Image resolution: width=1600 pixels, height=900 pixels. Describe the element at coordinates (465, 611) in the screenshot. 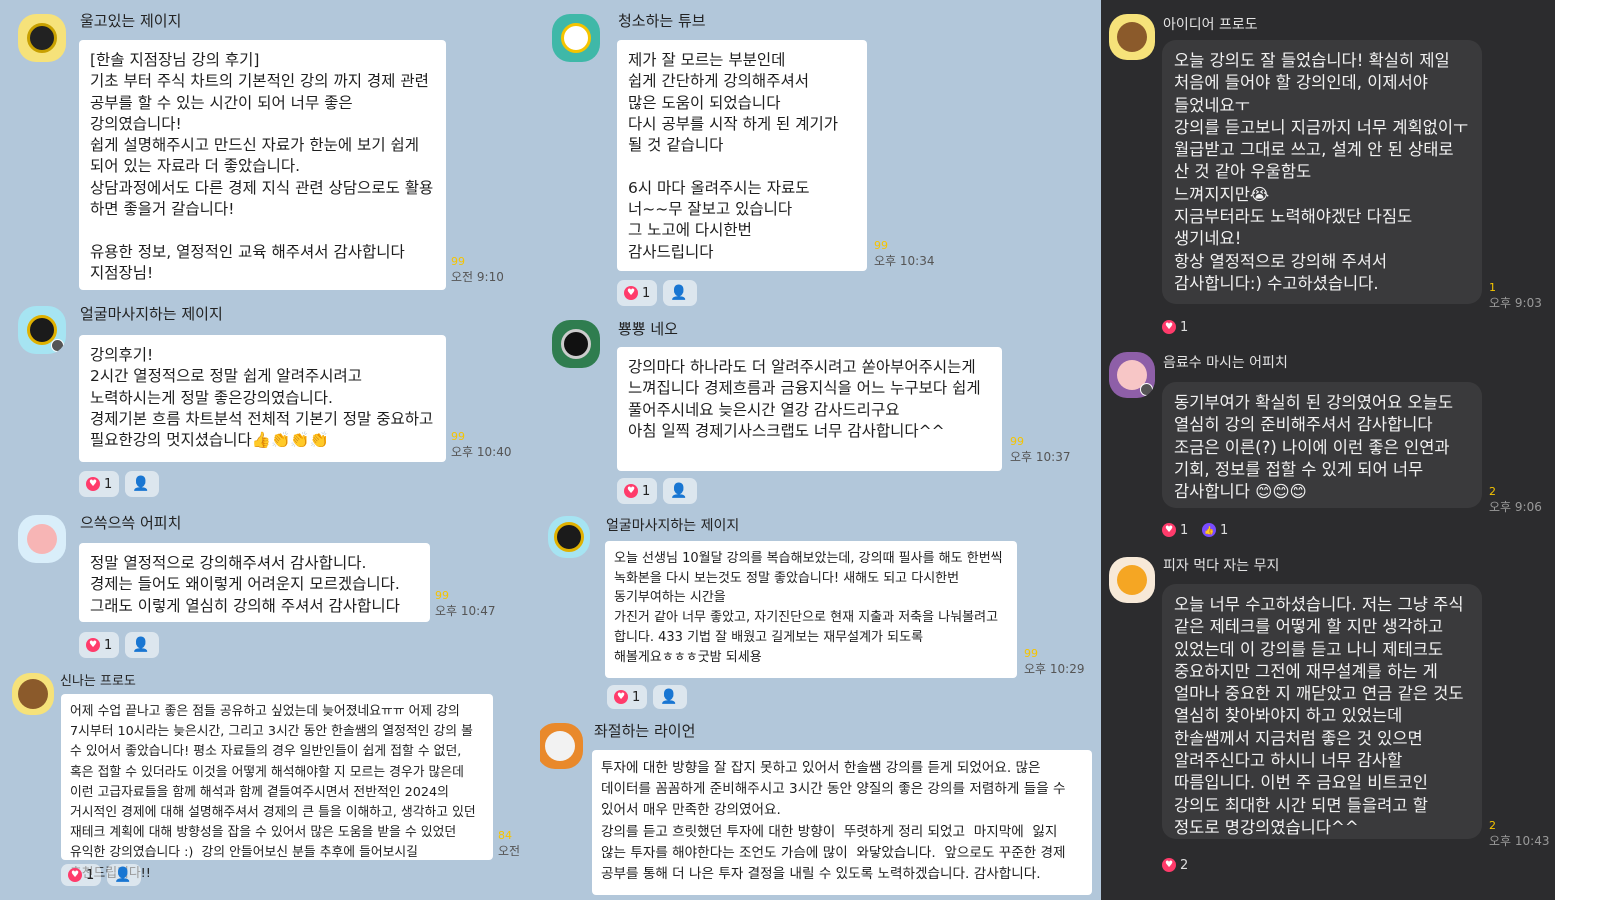

I see `timestamp: 오후 10:47` at that location.